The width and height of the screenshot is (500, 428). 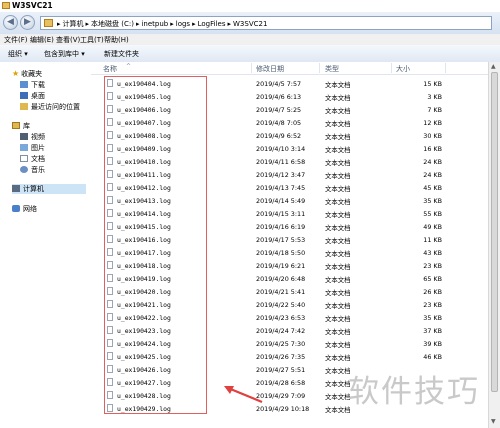 I want to click on file-date: 2019/4/18 5:50, so click(x=281, y=253).